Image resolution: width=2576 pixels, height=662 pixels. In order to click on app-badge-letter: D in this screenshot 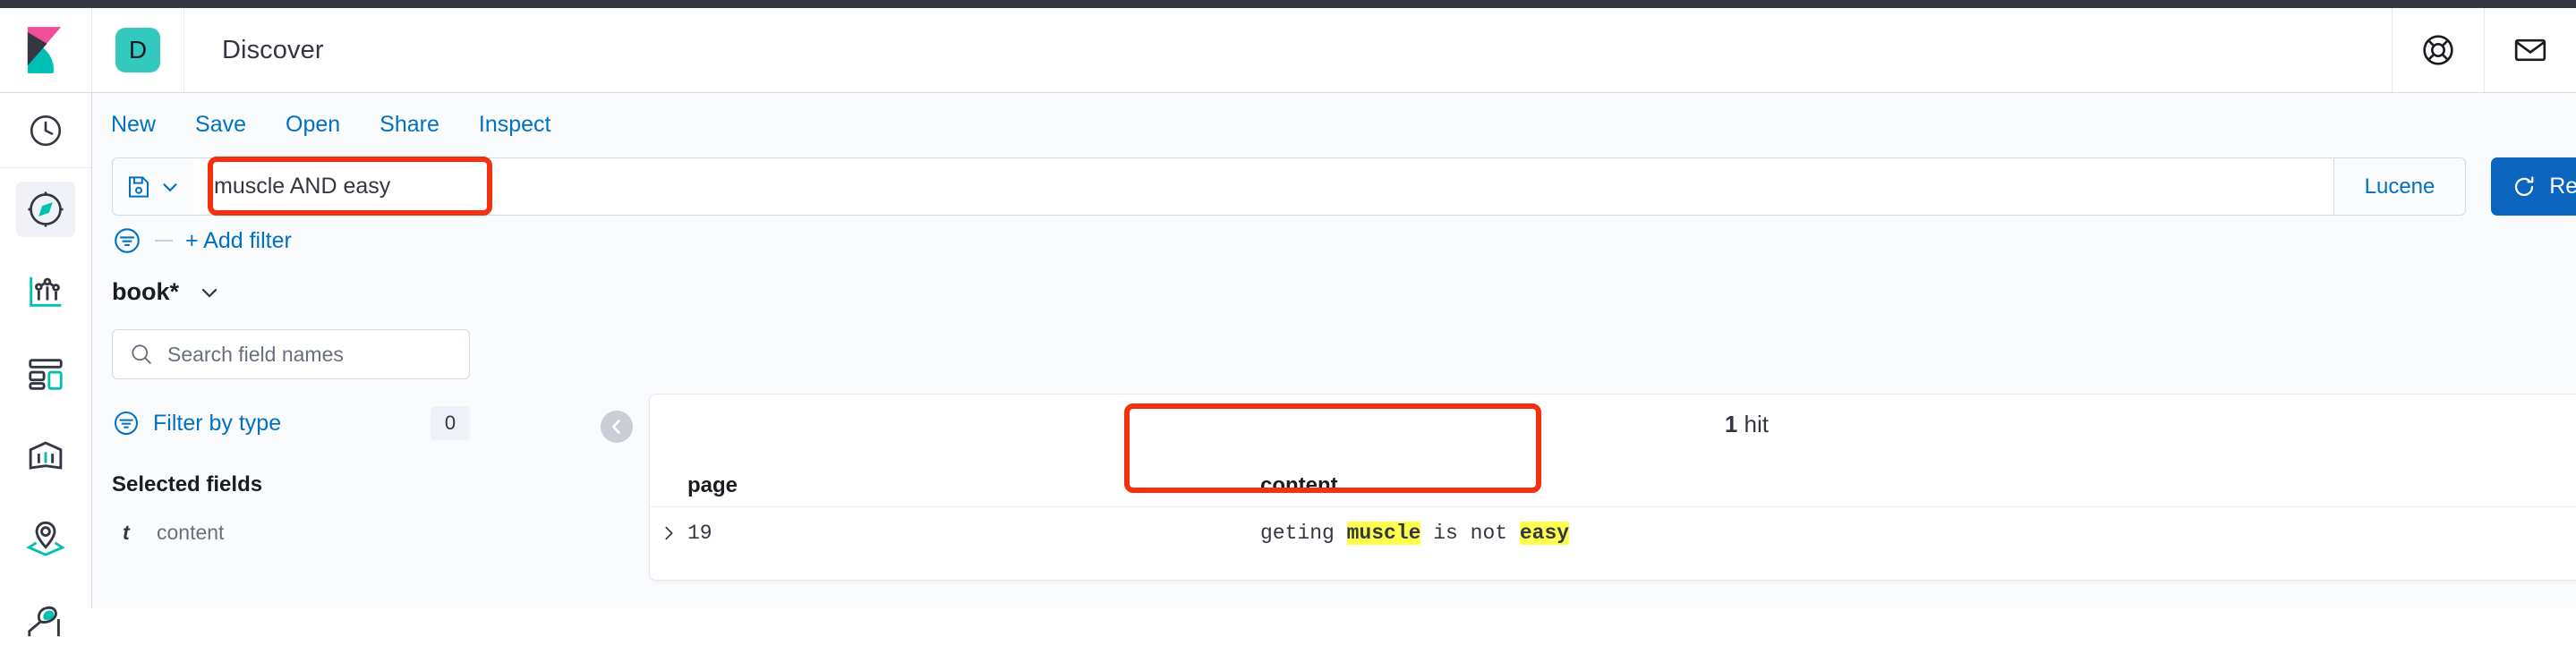, I will do `click(138, 50)`.